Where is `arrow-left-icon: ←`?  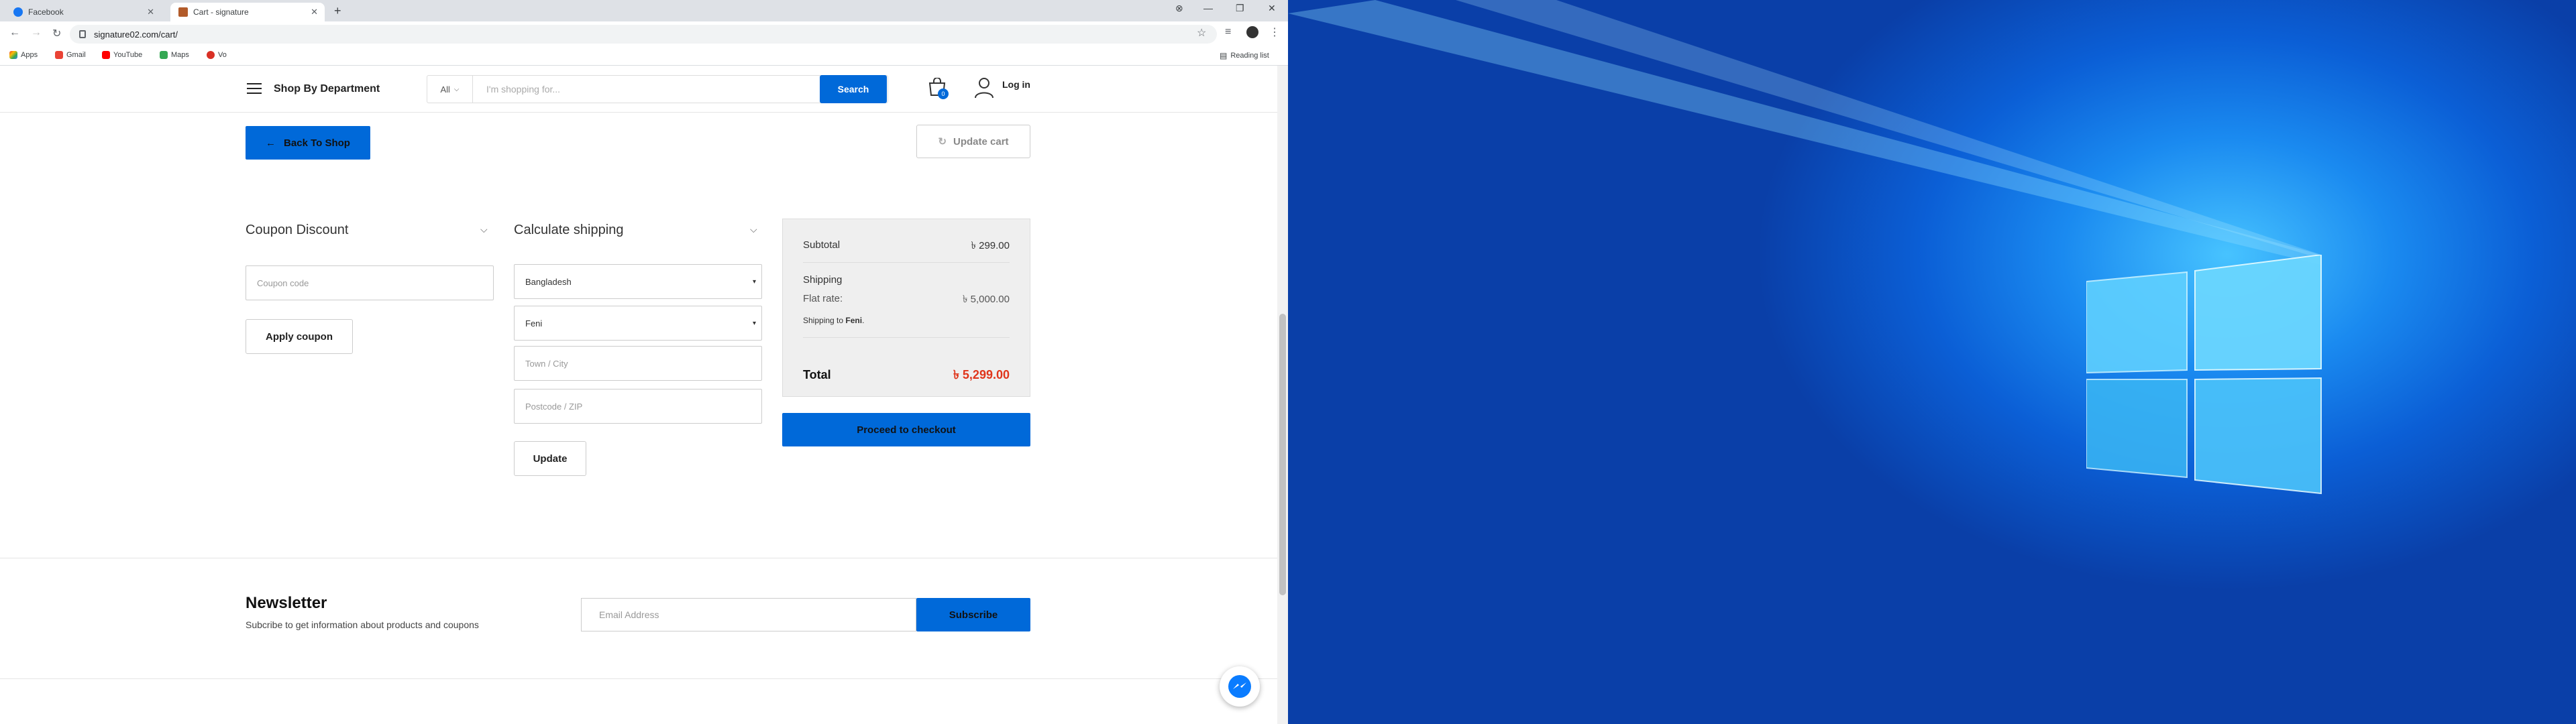
arrow-left-icon: ← is located at coordinates (271, 143).